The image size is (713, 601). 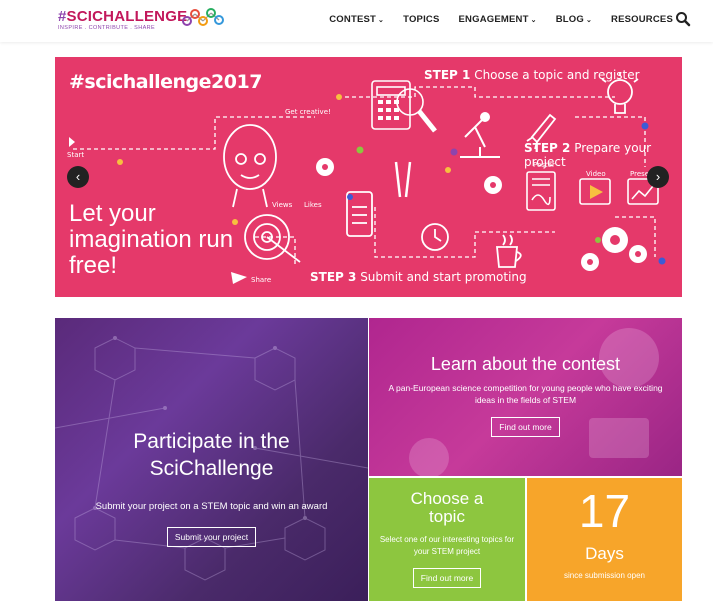 I want to click on nav-engagement: ENGAGEMENT ⌄, so click(x=498, y=19).